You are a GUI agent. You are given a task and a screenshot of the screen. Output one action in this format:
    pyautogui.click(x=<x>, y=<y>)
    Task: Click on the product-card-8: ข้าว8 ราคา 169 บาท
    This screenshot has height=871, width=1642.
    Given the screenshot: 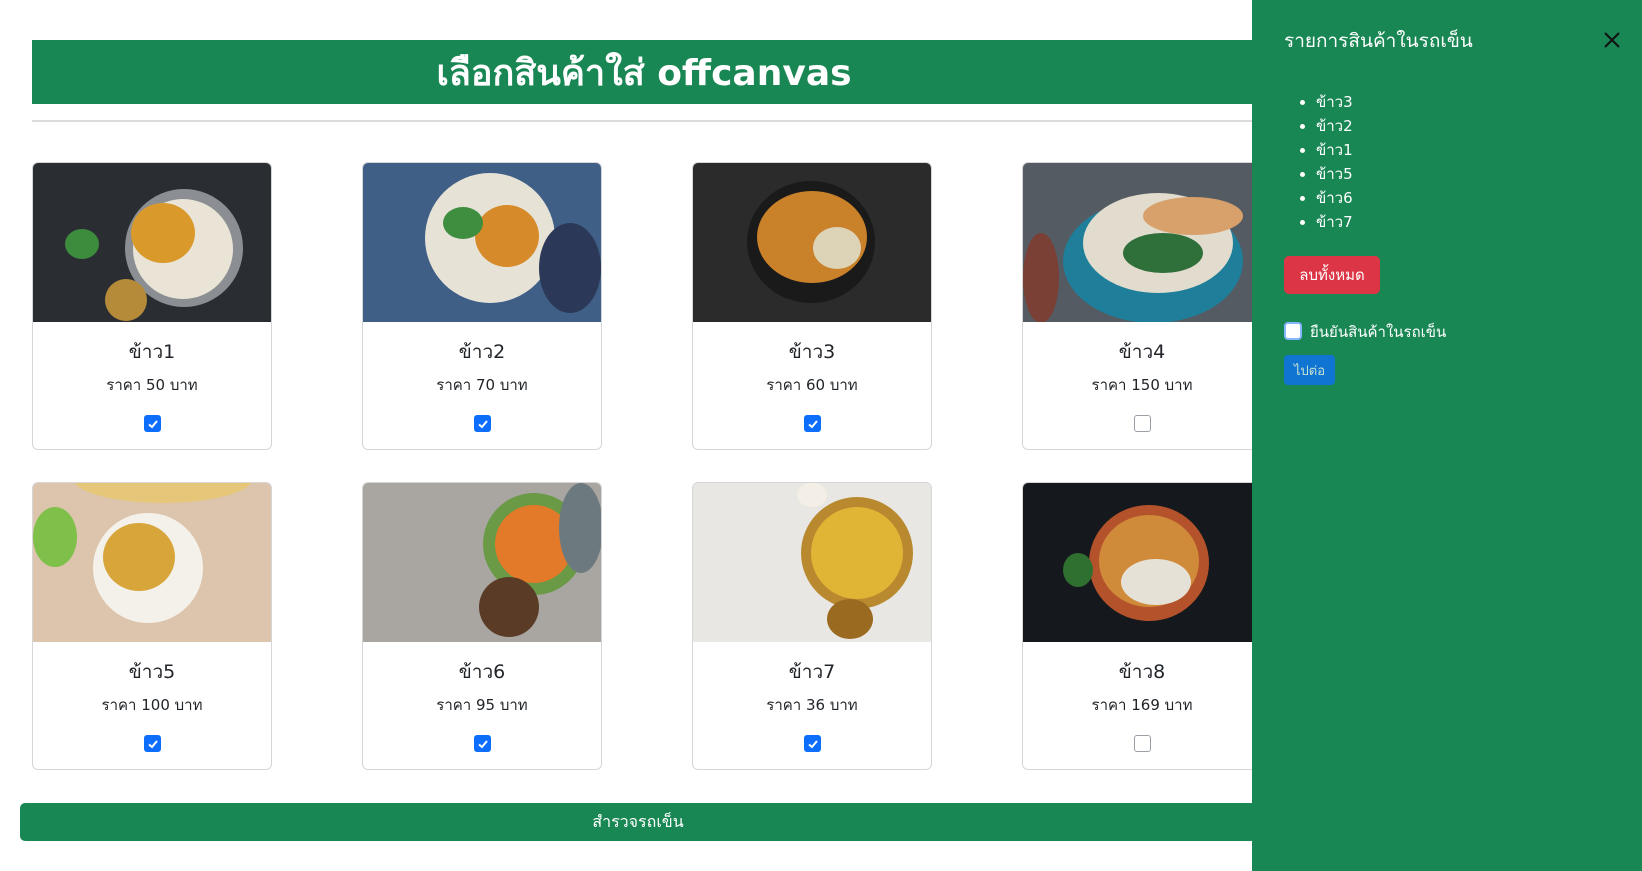 What is the action you would take?
    pyautogui.click(x=1142, y=626)
    